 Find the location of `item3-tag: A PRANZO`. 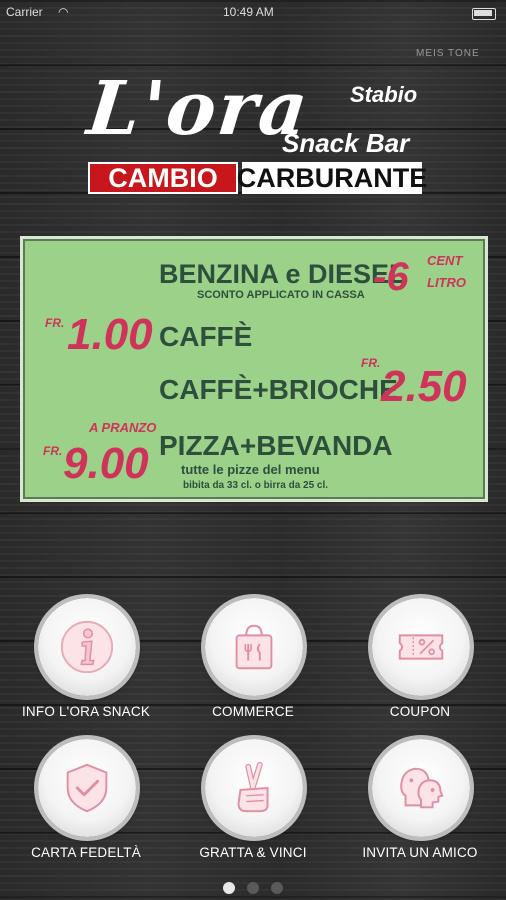

item3-tag: A PRANZO is located at coordinates (123, 427).